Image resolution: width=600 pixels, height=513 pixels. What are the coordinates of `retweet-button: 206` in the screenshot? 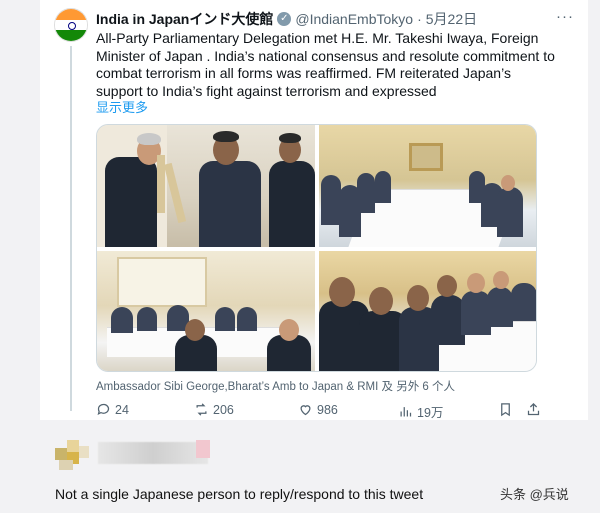 It's located at (214, 409).